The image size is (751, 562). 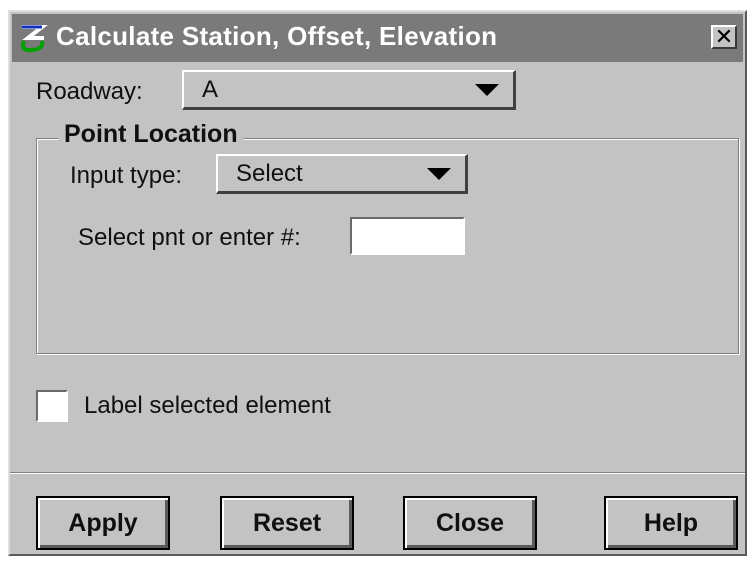 What do you see at coordinates (377, 473) in the screenshot?
I see `button-separator` at bounding box center [377, 473].